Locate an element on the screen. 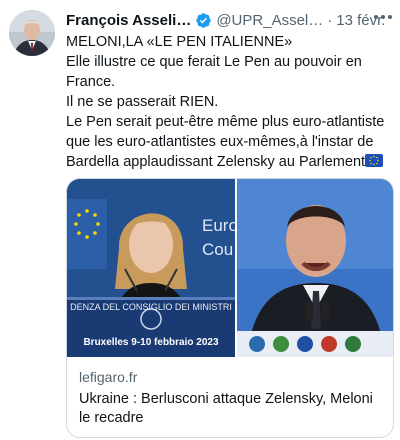 Image resolution: width=400 pixels, height=440 pixels. eu-flag-icon is located at coordinates (374, 160).